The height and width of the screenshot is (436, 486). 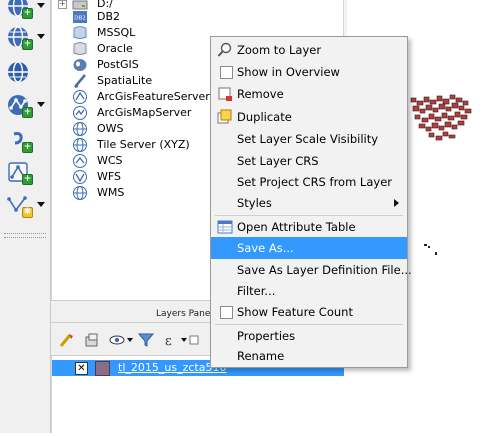 What do you see at coordinates (81, 368) in the screenshot?
I see `layer-visibility-checkbox: ✕` at bounding box center [81, 368].